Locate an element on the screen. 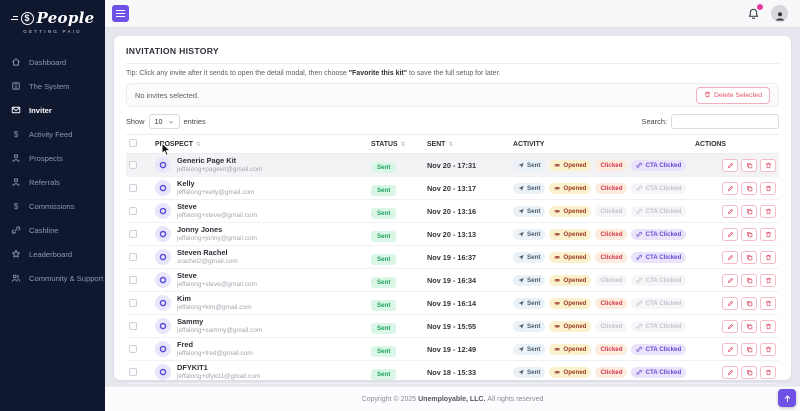 Image resolution: width=800 pixels, height=411 pixels. column-header-status: STATUS ⇅ is located at coordinates (396, 144).